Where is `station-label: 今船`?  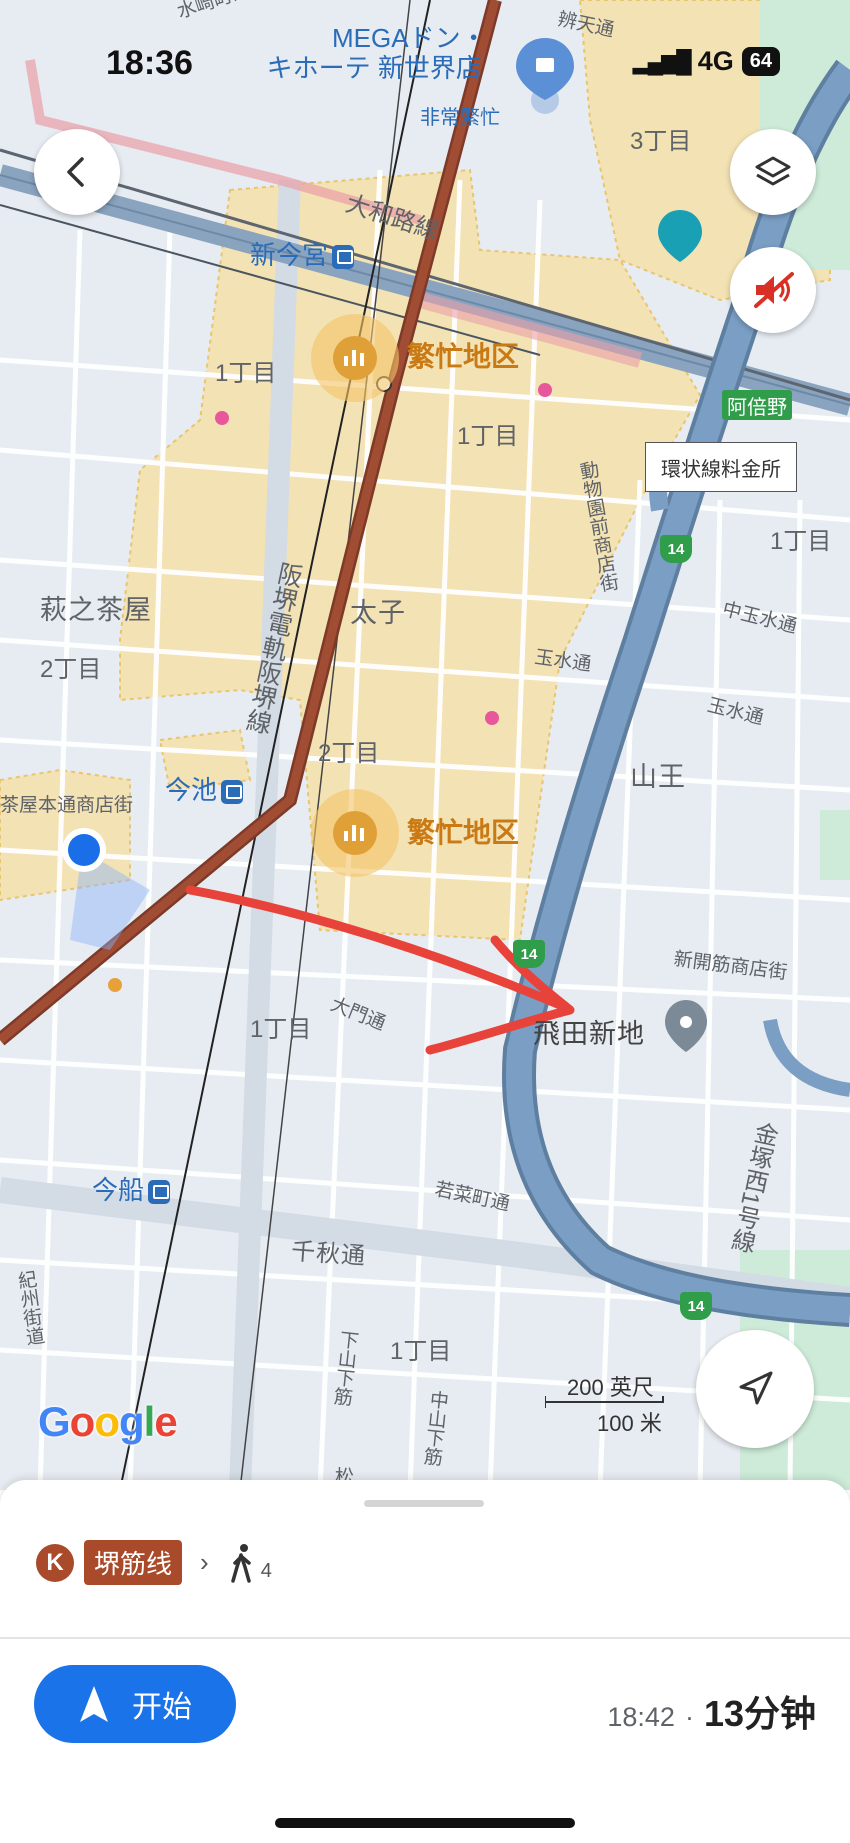 station-label: 今船 is located at coordinates (118, 1190).